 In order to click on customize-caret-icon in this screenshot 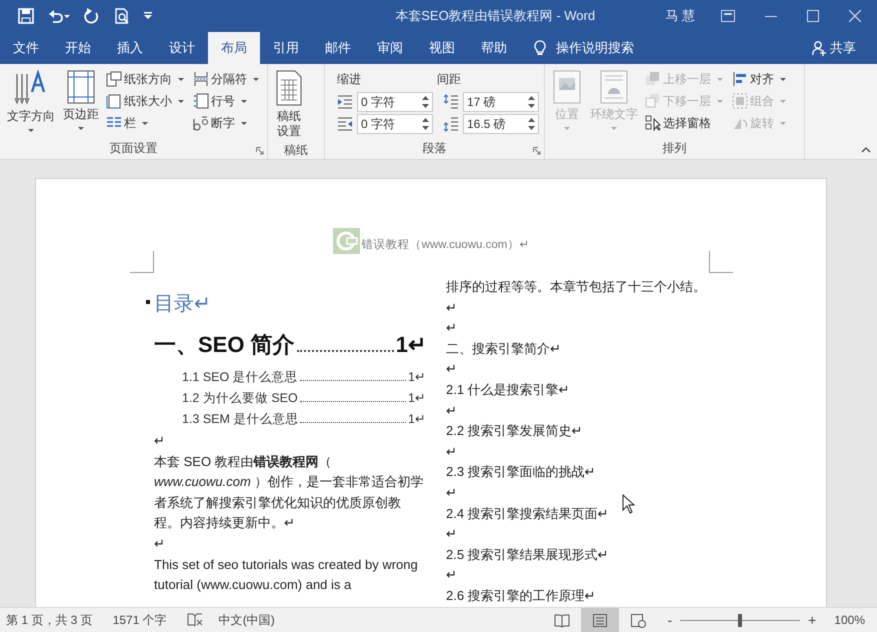, I will do `click(148, 16)`.